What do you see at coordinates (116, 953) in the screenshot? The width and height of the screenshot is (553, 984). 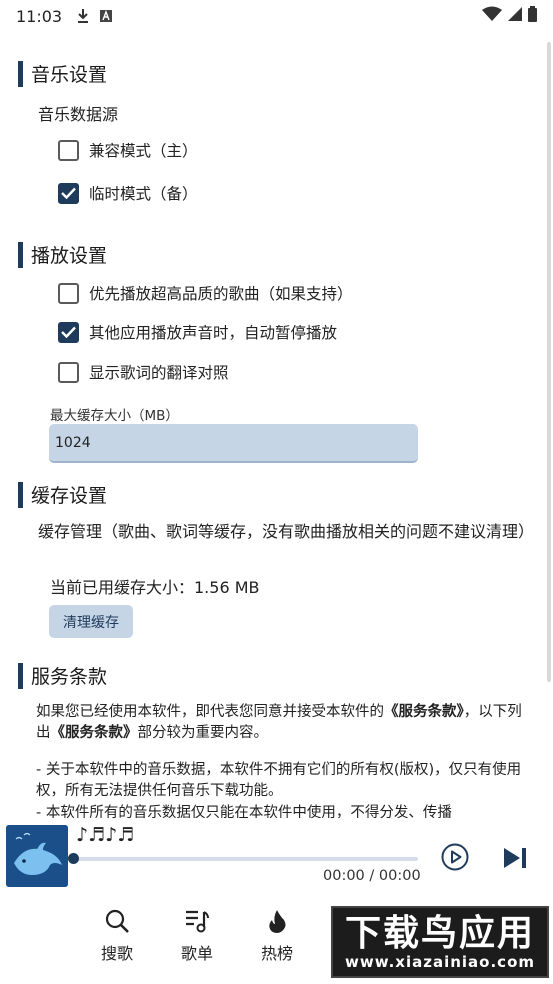 I see `nav-label: 搜歌` at bounding box center [116, 953].